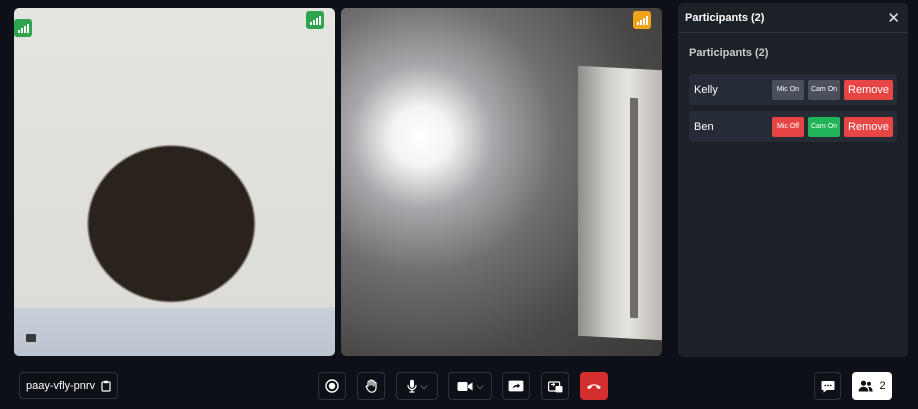  Describe the element at coordinates (729, 53) in the screenshot. I see `panel-subtitle: Participants (2)` at that location.